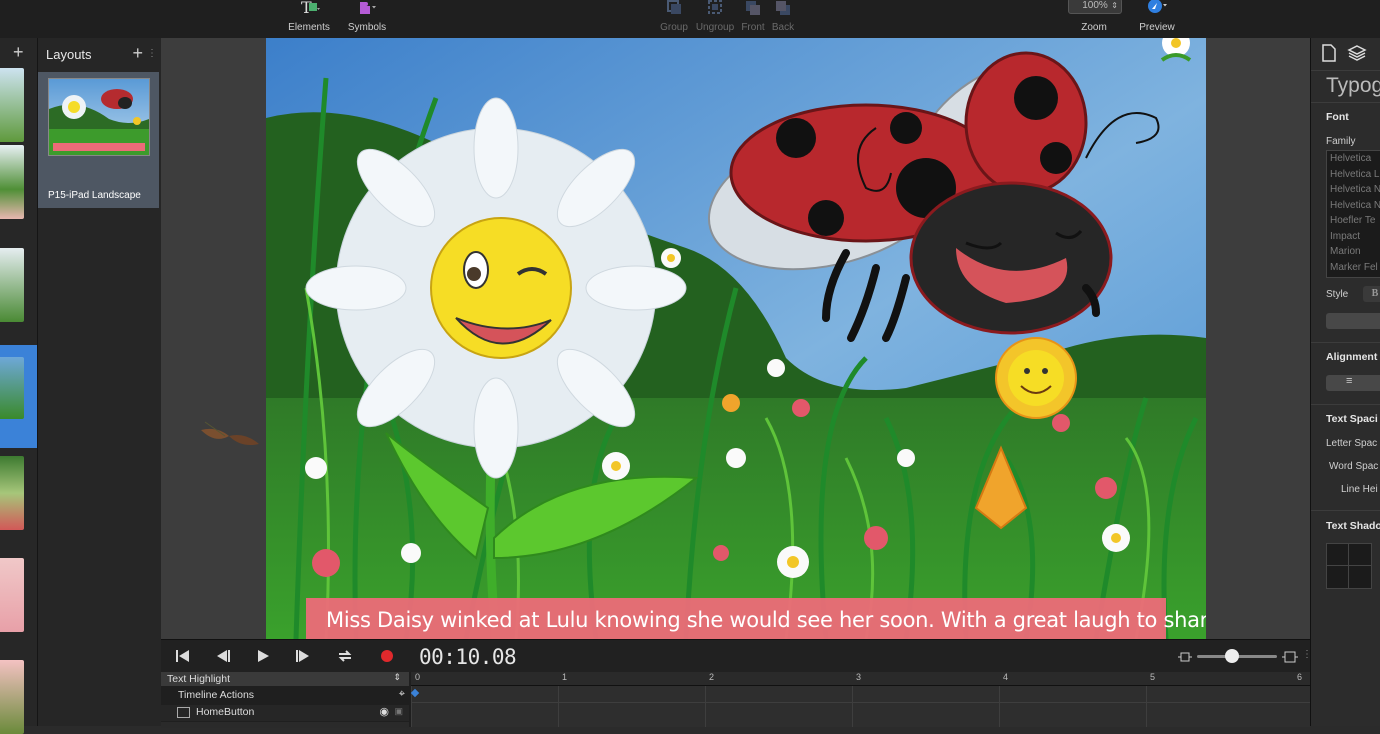 This screenshot has width=1380, height=734. What do you see at coordinates (225, 712) in the screenshot?
I see `track-label: HomeButton` at bounding box center [225, 712].